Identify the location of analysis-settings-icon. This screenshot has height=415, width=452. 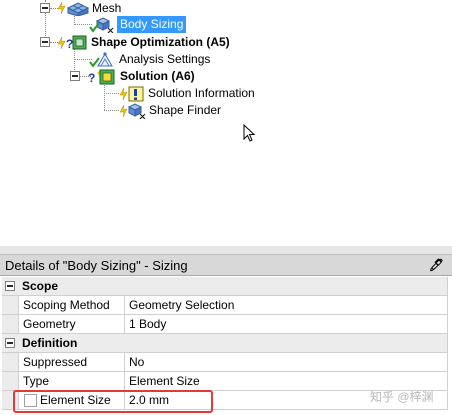
(101, 60).